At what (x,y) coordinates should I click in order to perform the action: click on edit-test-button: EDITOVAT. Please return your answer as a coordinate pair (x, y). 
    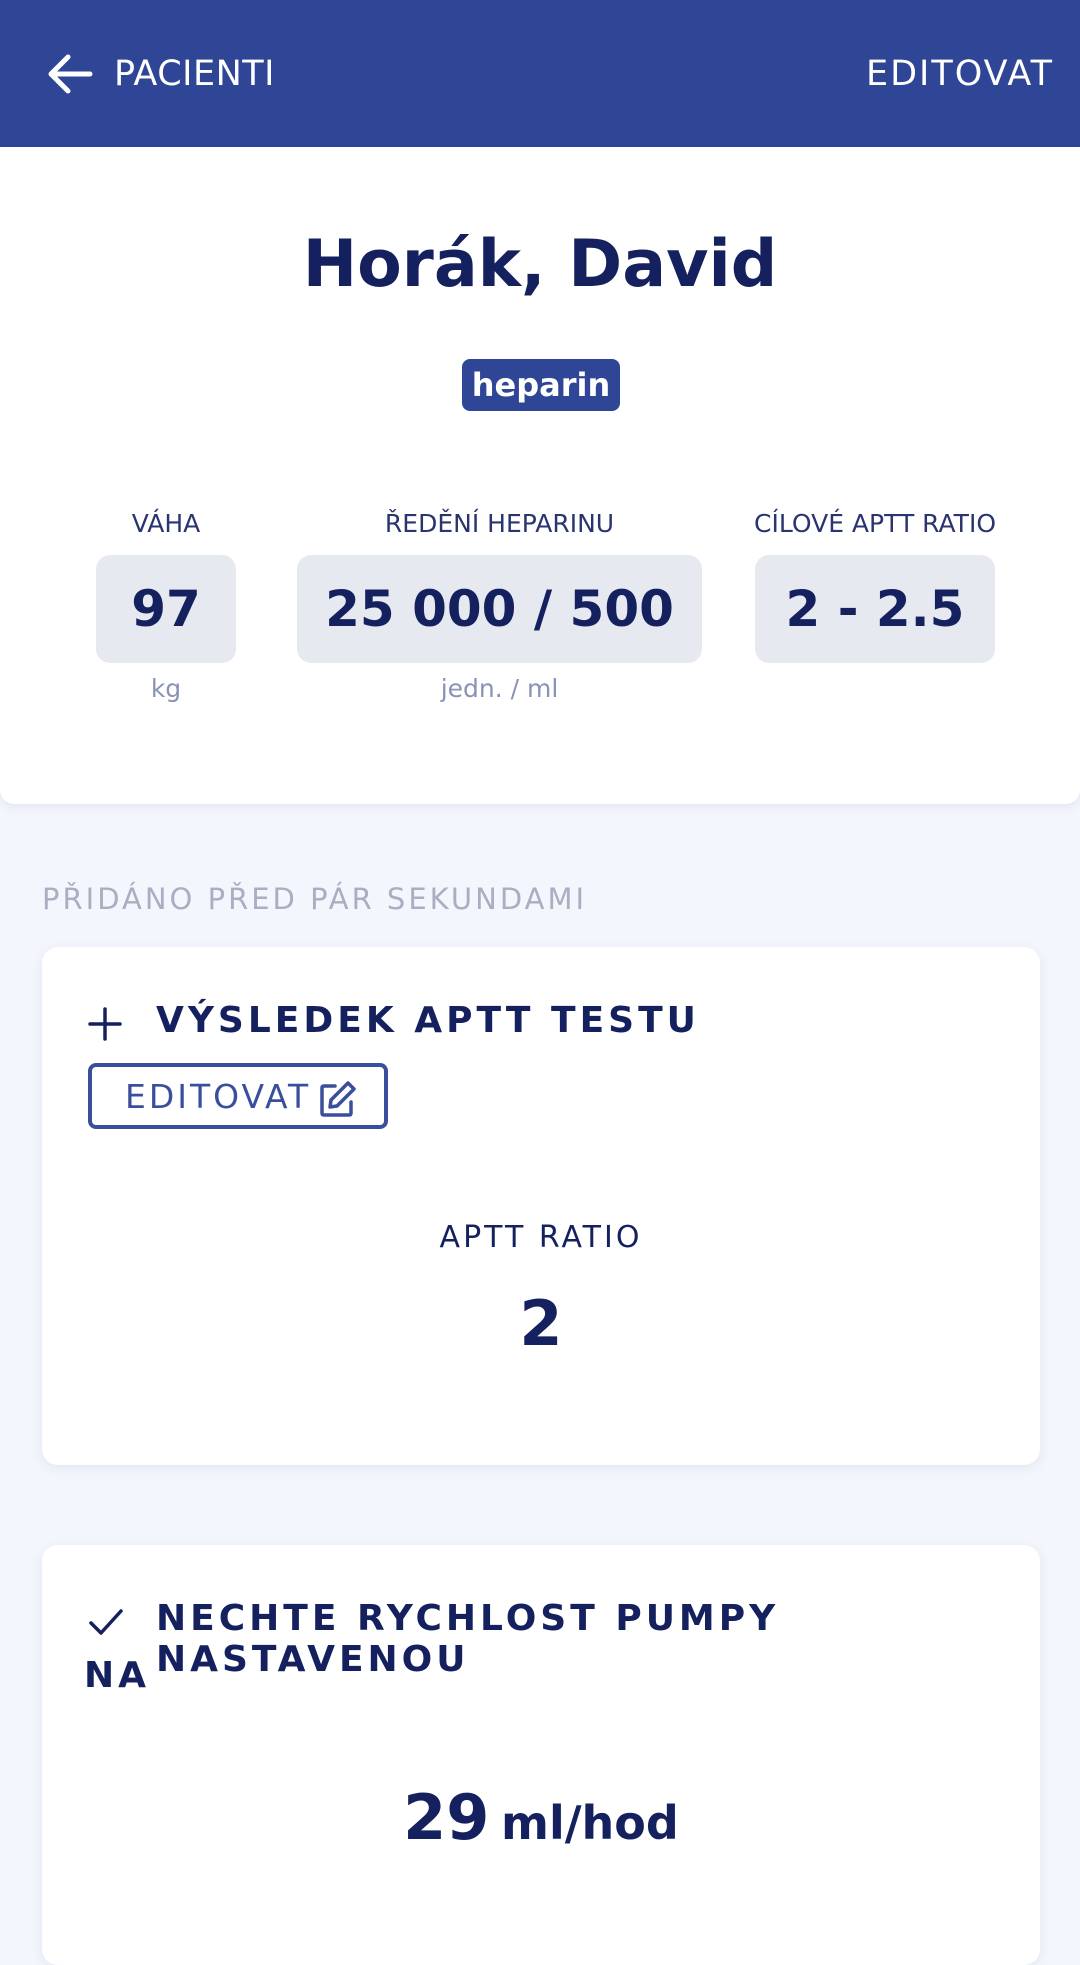
    Looking at the image, I should click on (238, 1096).